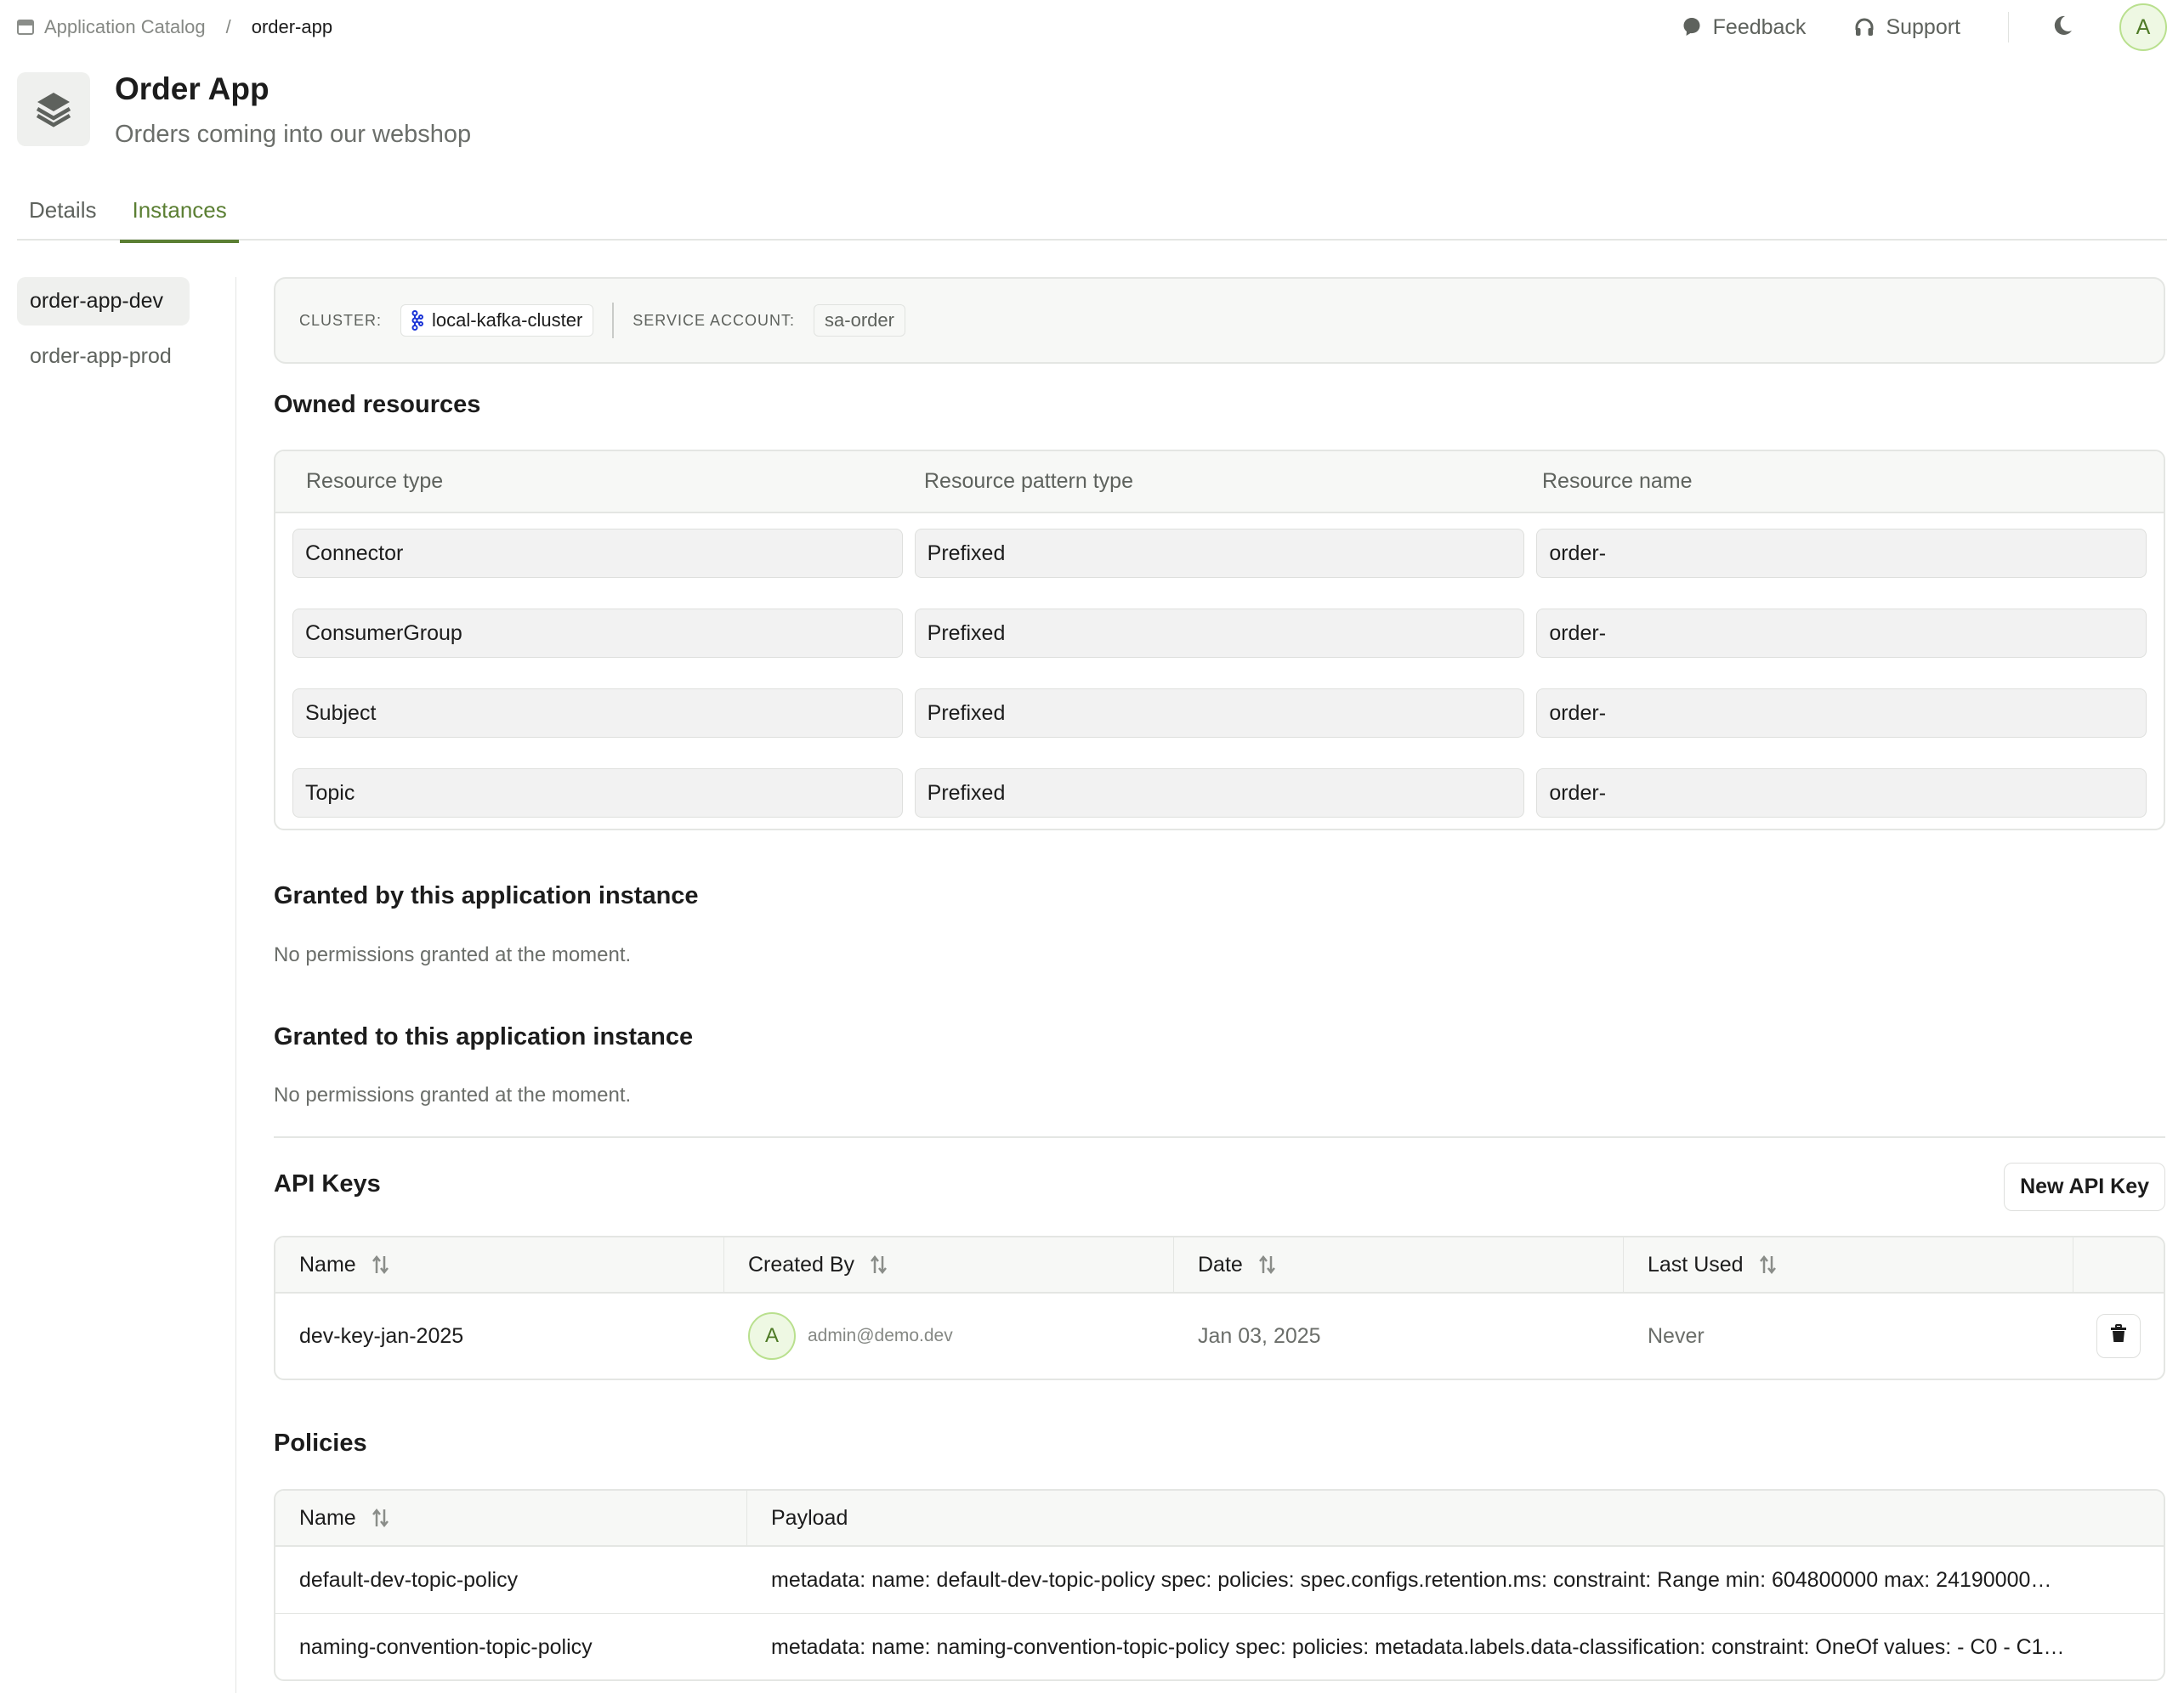 The height and width of the screenshot is (1693, 2184). Describe the element at coordinates (1259, 1335) in the screenshot. I see `api-key-date: Jan 03, 2025` at that location.